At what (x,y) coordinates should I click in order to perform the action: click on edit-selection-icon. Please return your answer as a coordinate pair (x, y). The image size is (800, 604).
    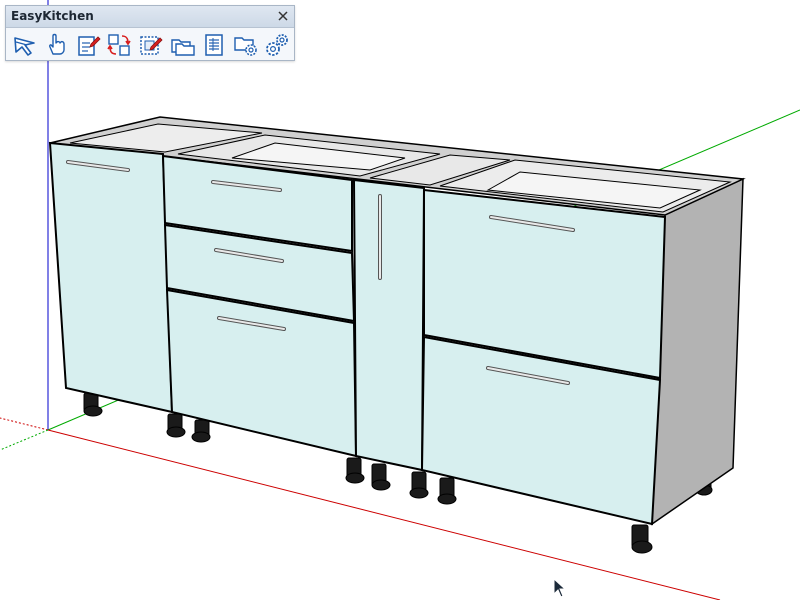
    Looking at the image, I should click on (151, 45).